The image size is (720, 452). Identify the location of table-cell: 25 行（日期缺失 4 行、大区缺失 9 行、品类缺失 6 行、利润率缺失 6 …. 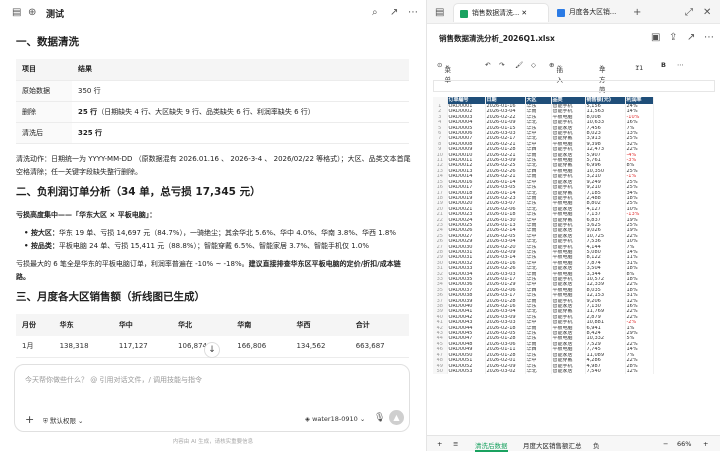
(240, 112).